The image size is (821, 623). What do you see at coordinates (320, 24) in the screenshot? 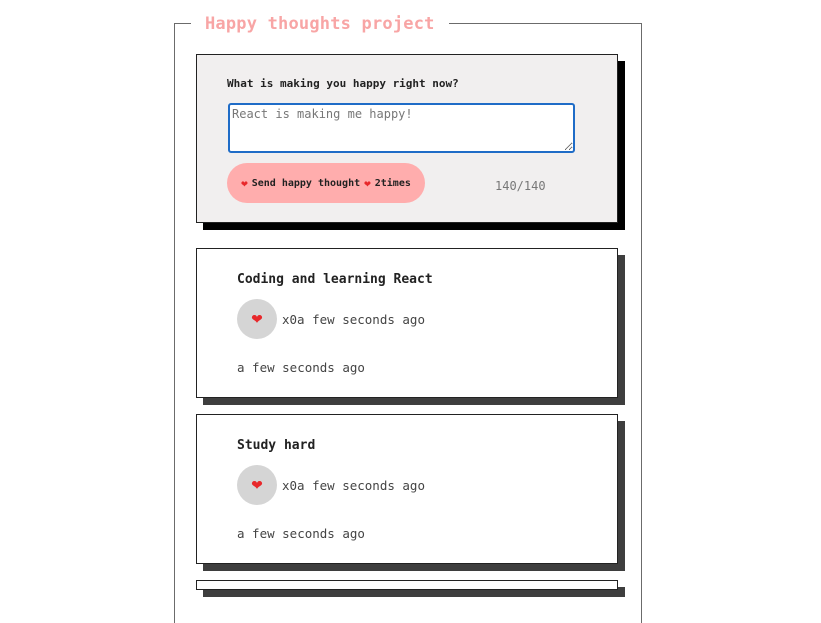
I see `page-title: Happy thoughts project` at bounding box center [320, 24].